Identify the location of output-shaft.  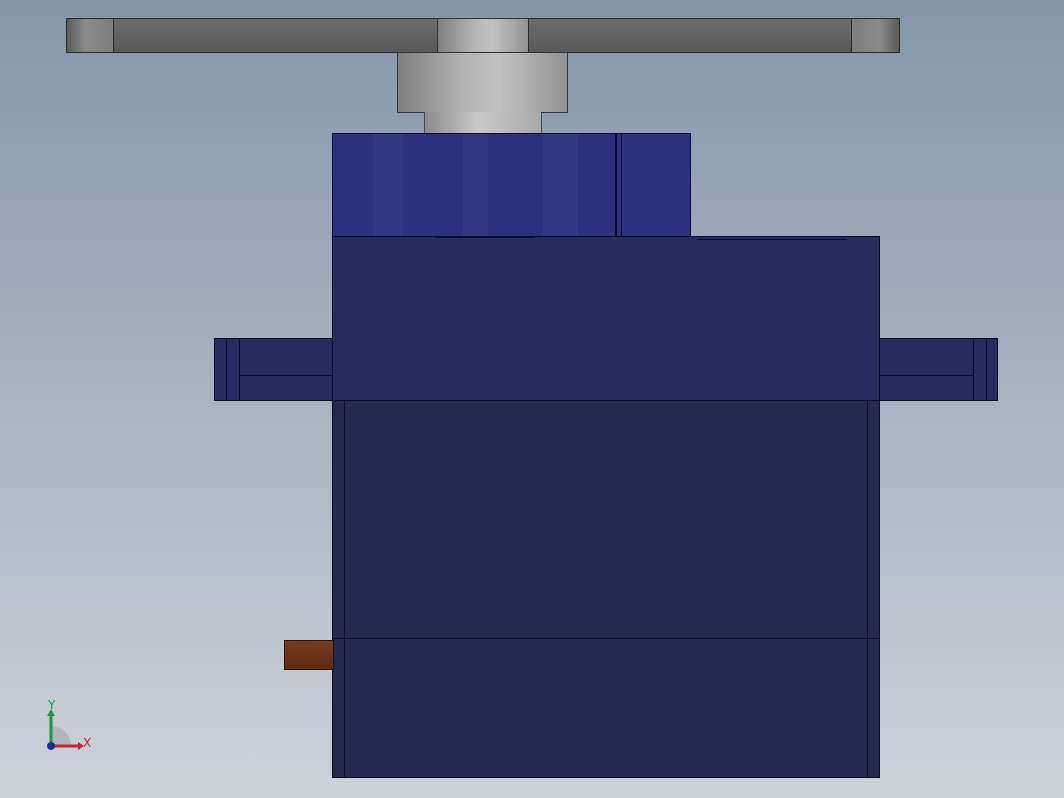
(483, 123).